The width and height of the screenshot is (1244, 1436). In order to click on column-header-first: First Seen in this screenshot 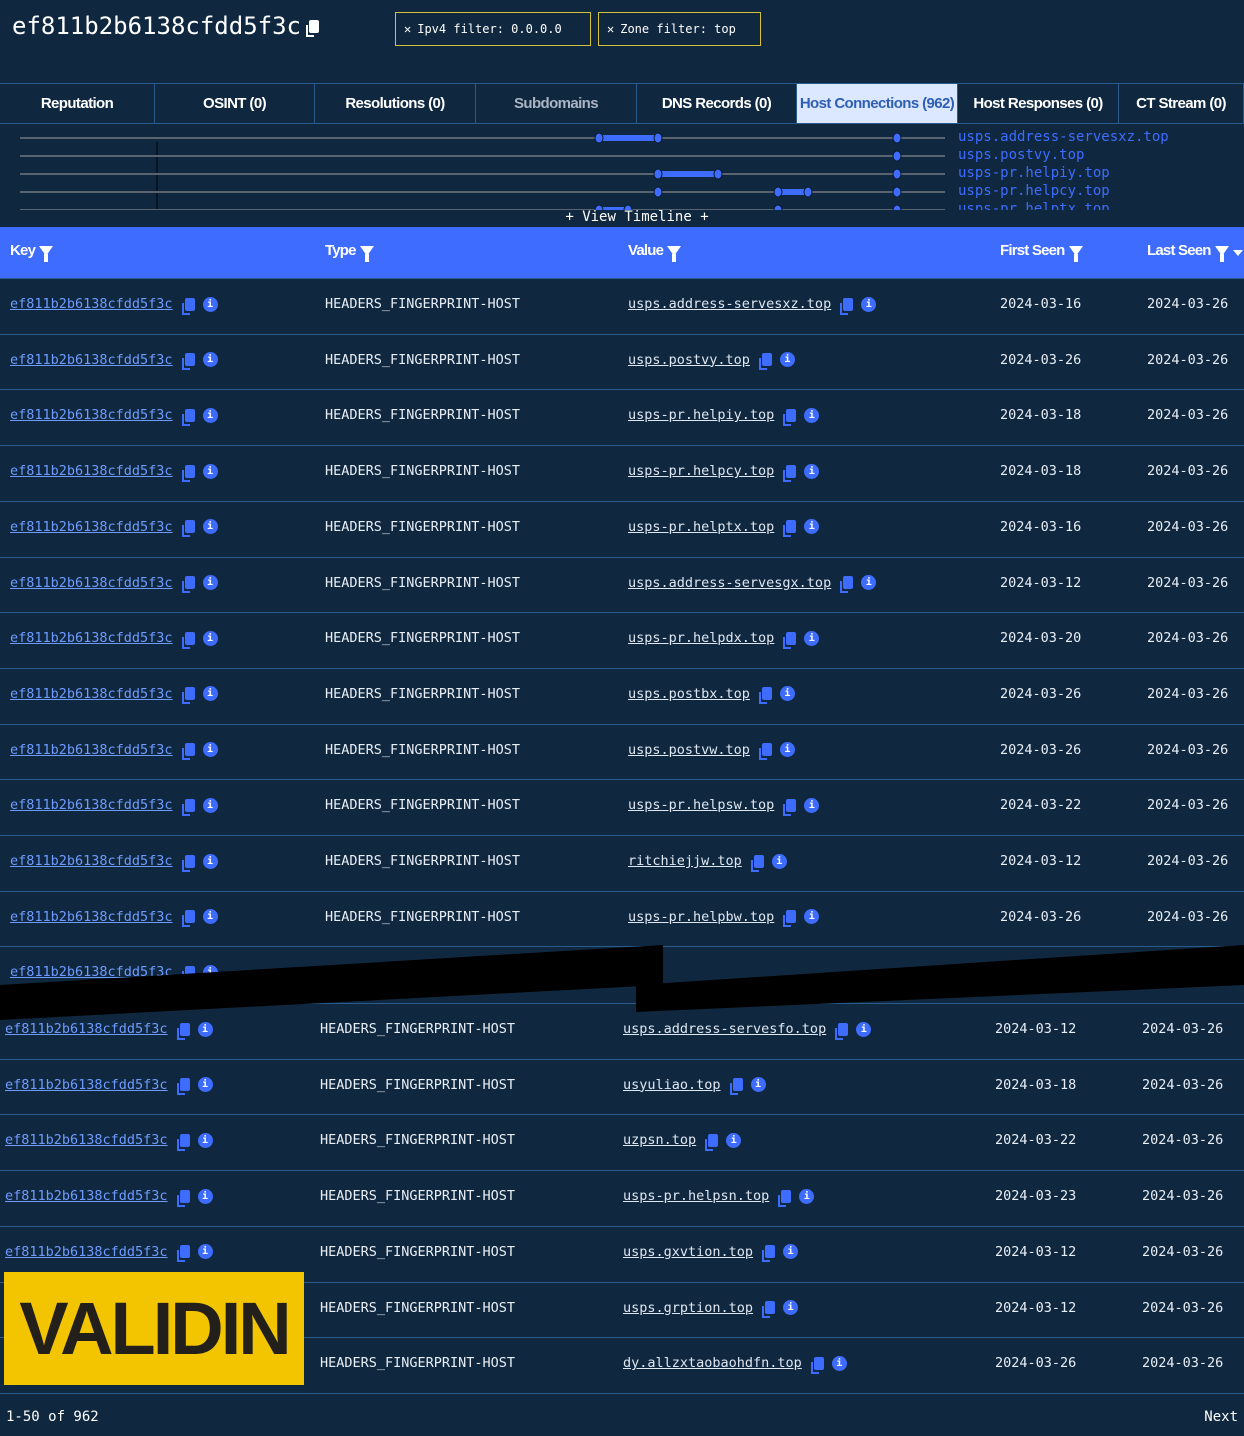, I will do `click(1041, 252)`.